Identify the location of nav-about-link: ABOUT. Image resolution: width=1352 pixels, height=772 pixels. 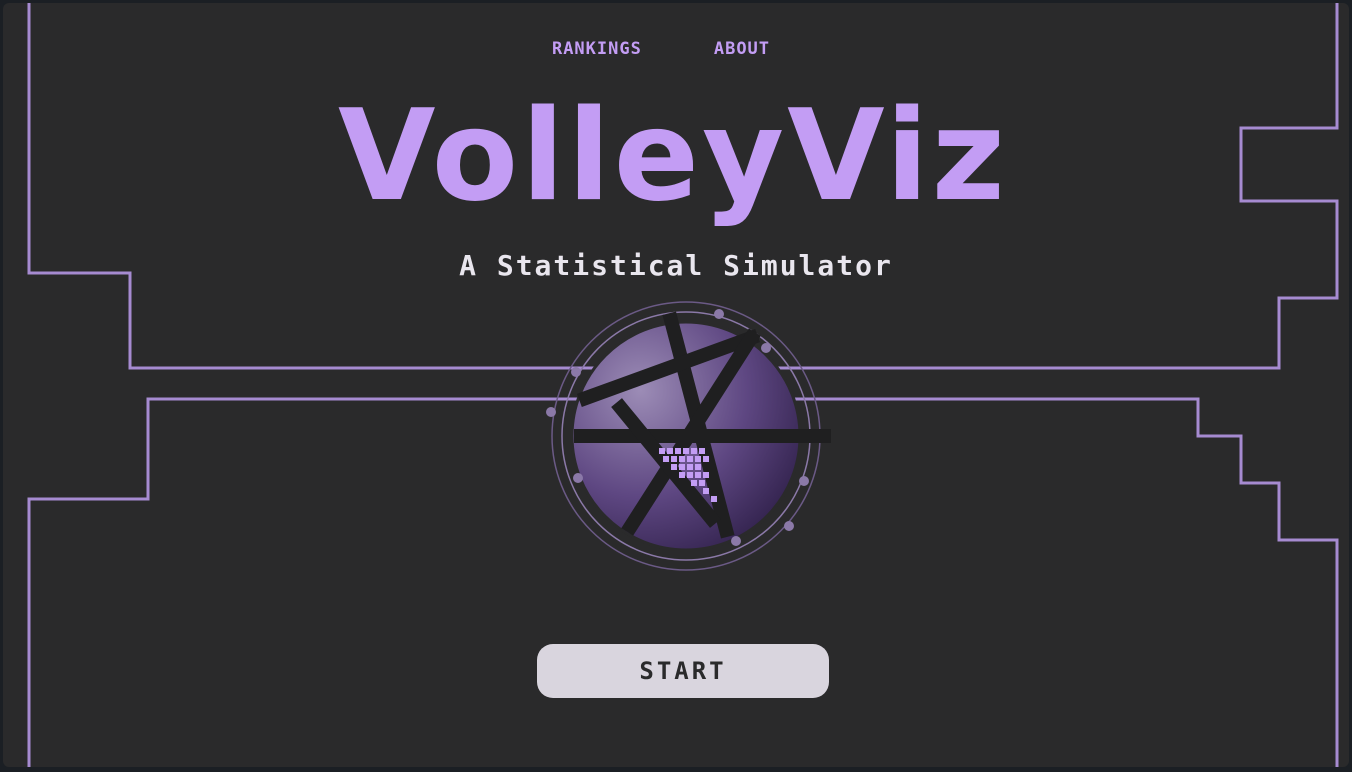
(742, 49).